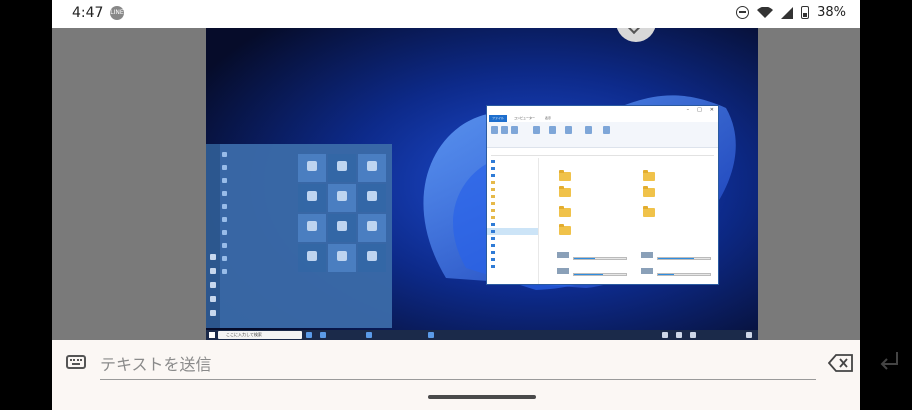  What do you see at coordinates (213, 313) in the screenshot?
I see `power-icon` at bounding box center [213, 313].